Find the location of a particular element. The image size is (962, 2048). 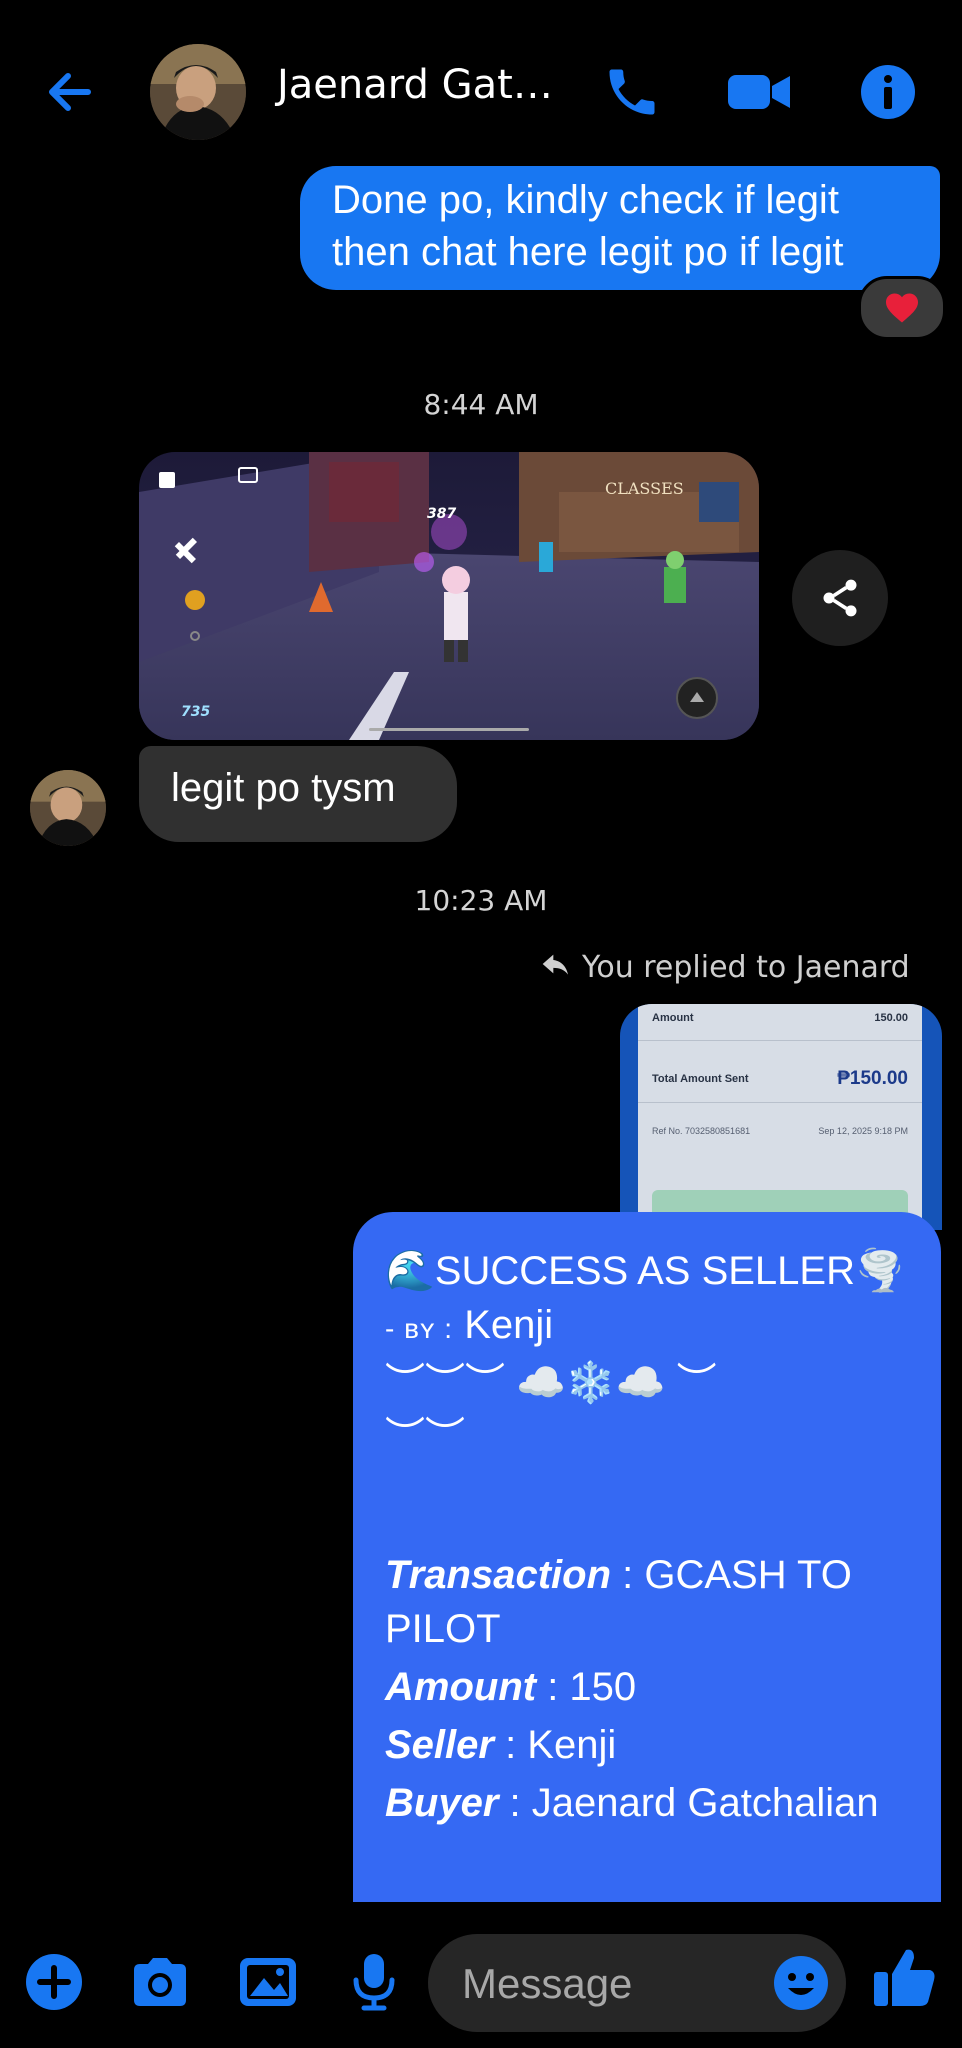

receipt-date: Sep 12, 2025 9:18 PM is located at coordinates (863, 1131).